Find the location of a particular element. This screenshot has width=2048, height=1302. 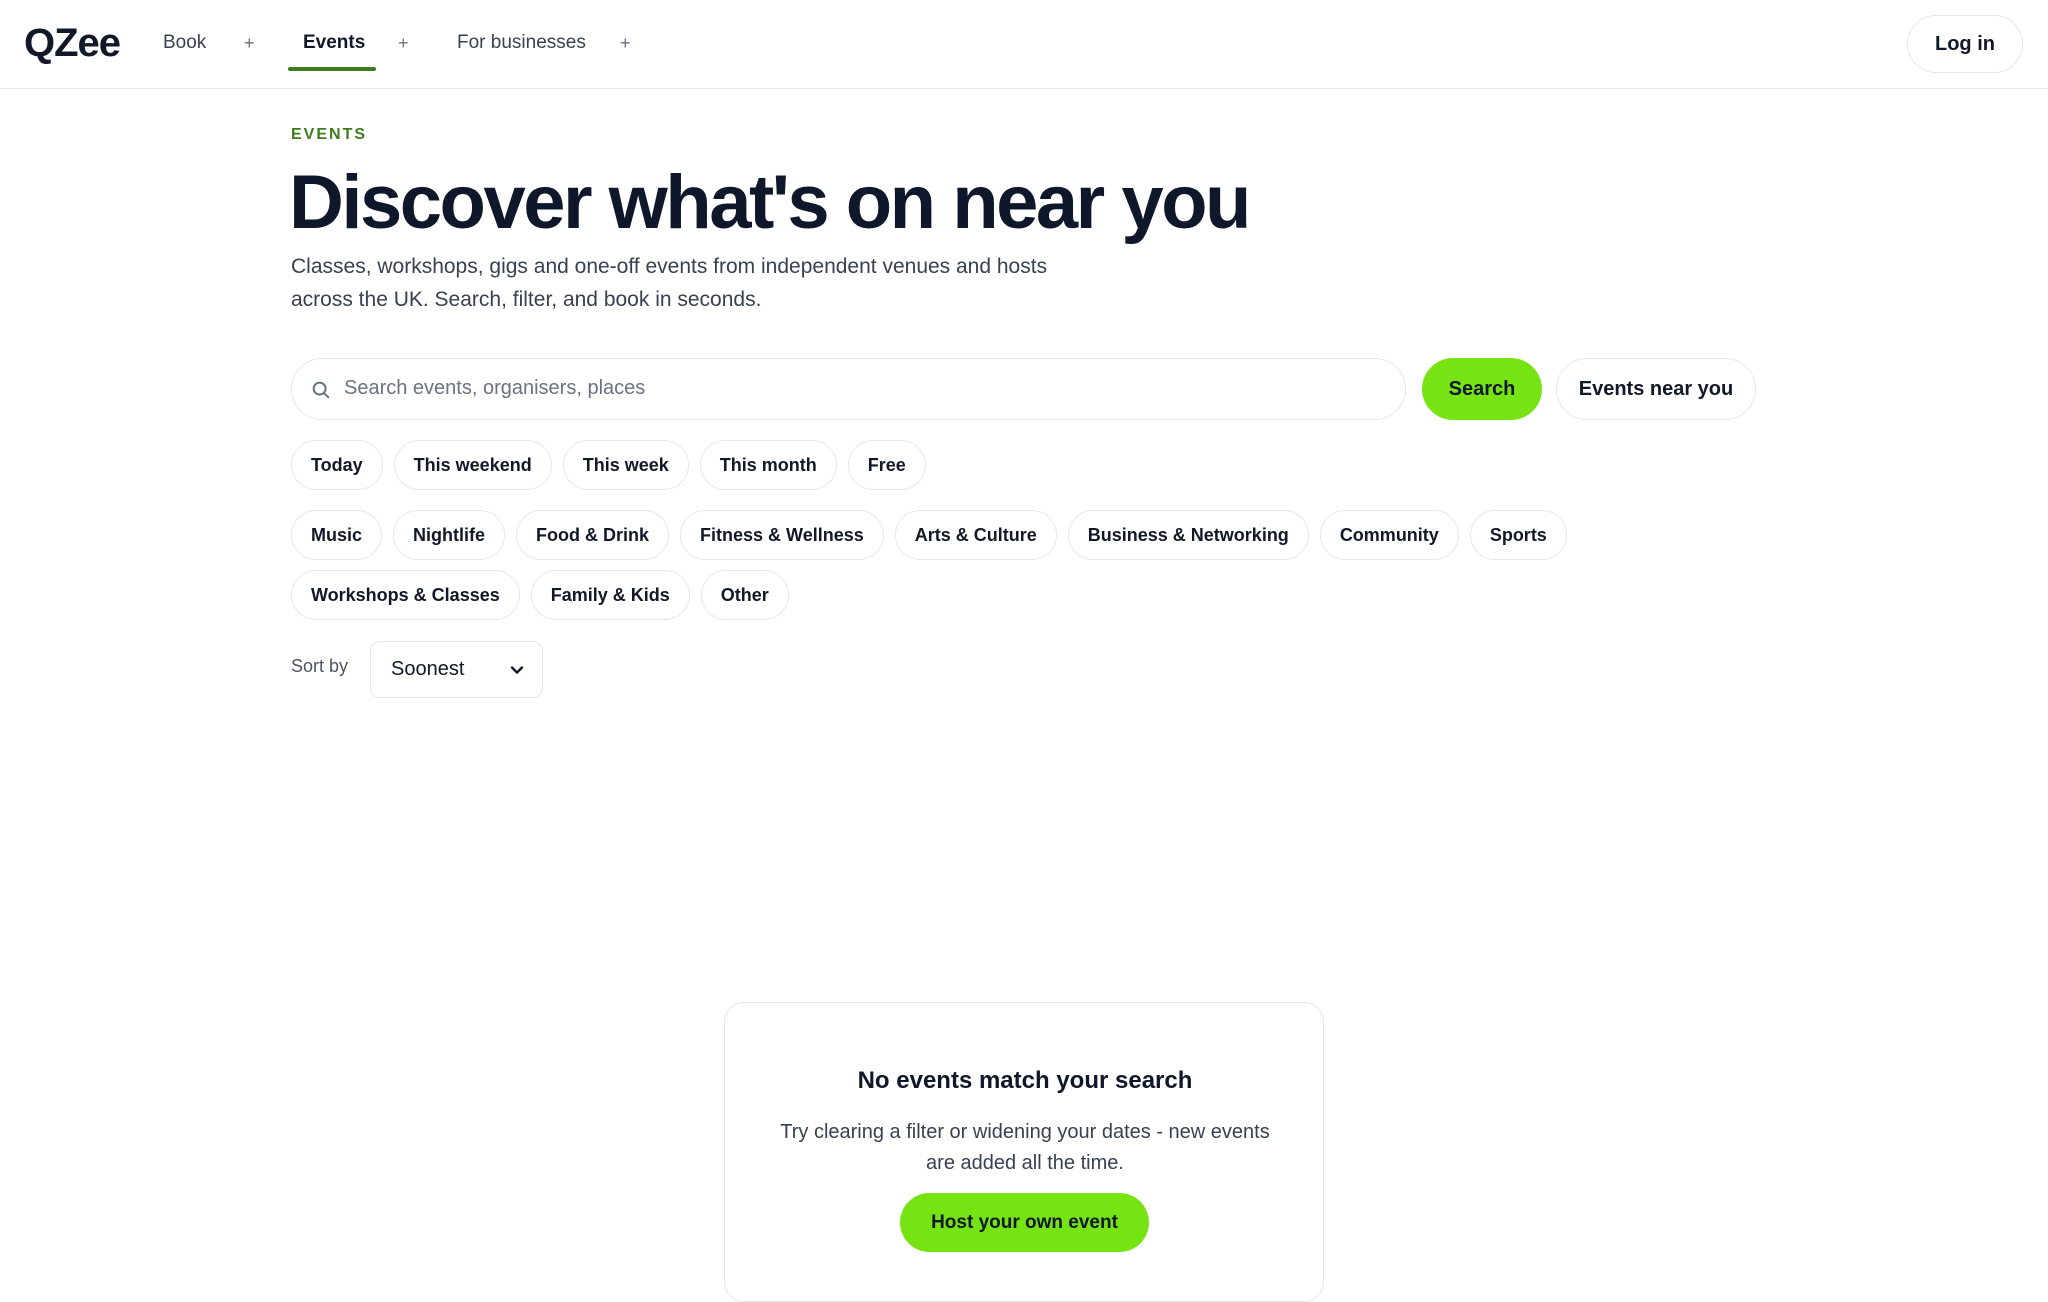

chip-this-month: This month is located at coordinates (768, 465).